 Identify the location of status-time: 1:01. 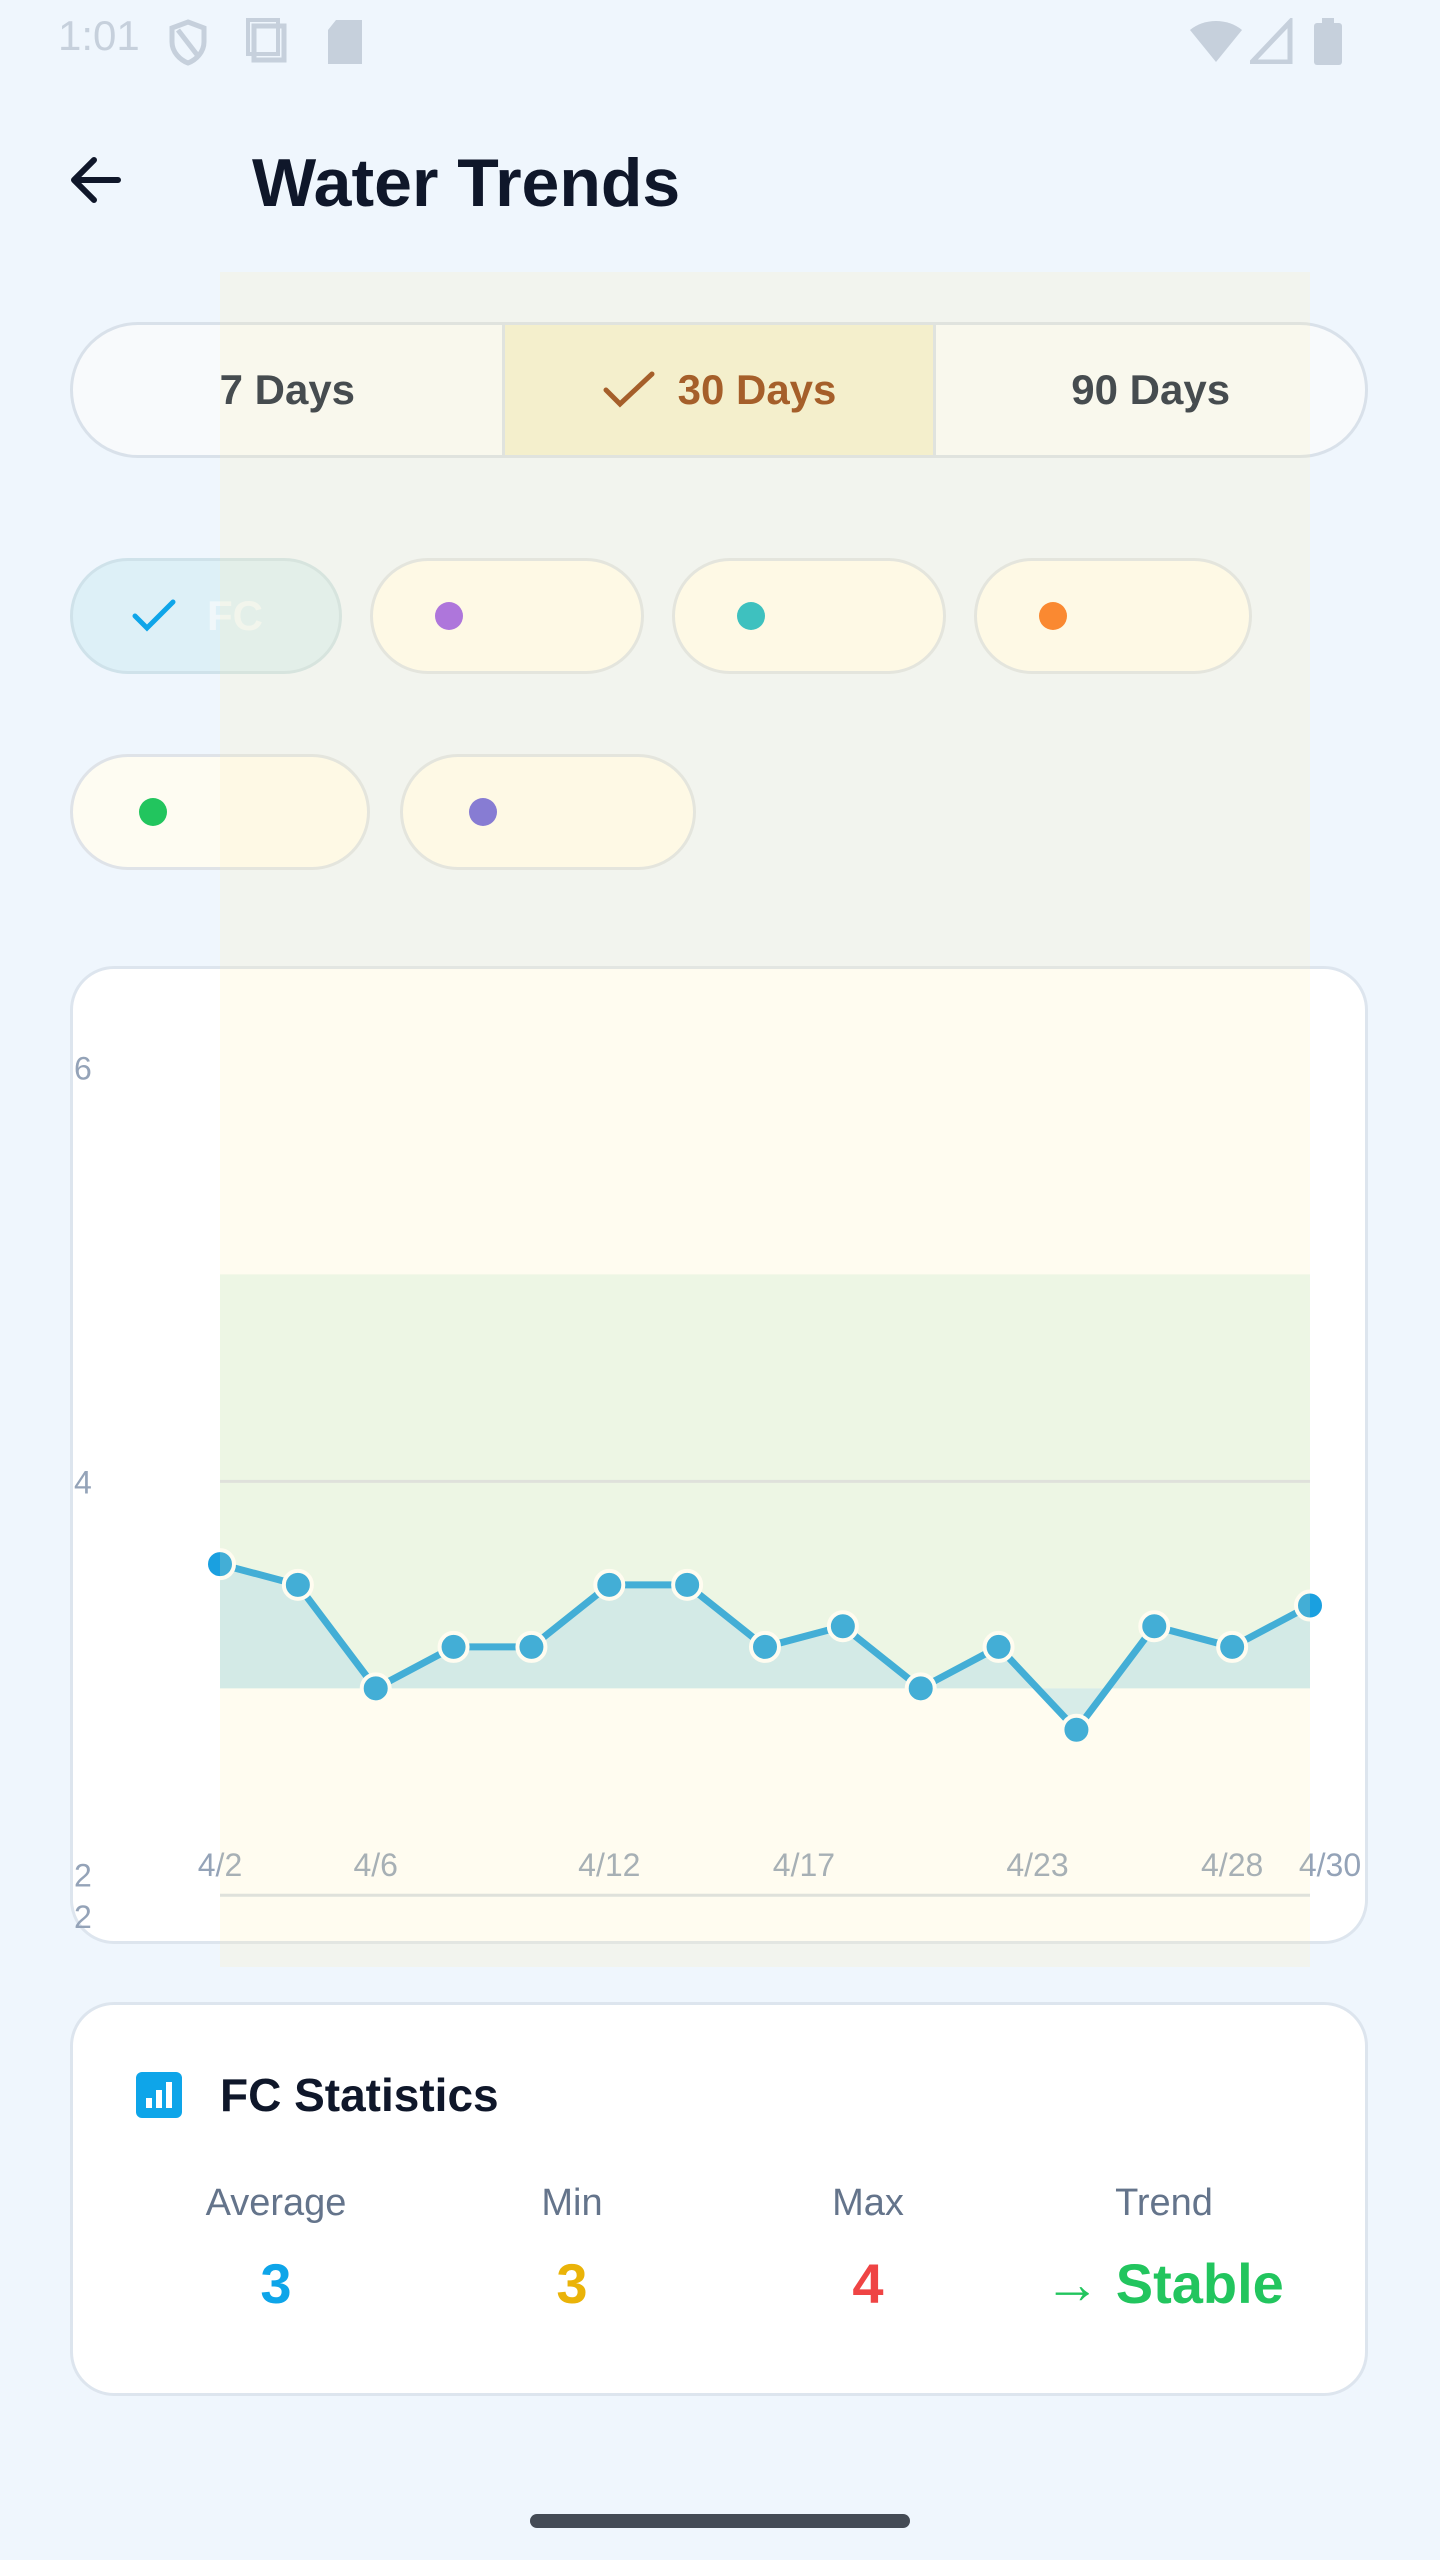
(99, 35).